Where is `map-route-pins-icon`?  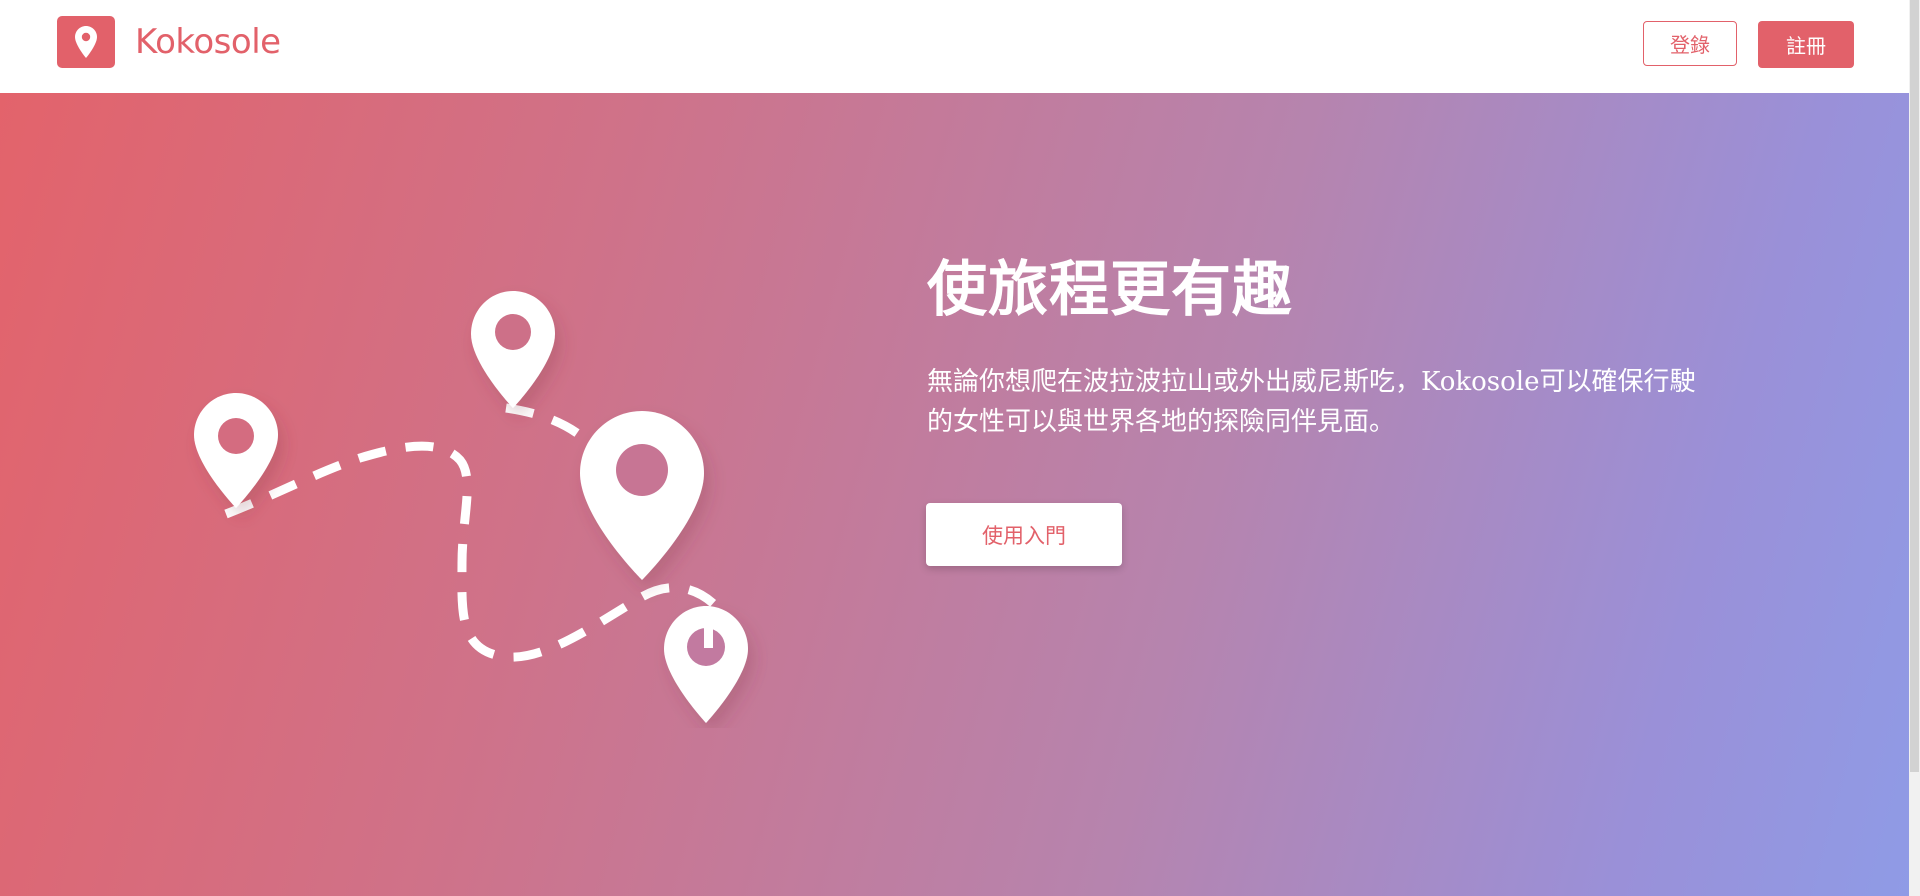 map-route-pins-icon is located at coordinates (472, 507).